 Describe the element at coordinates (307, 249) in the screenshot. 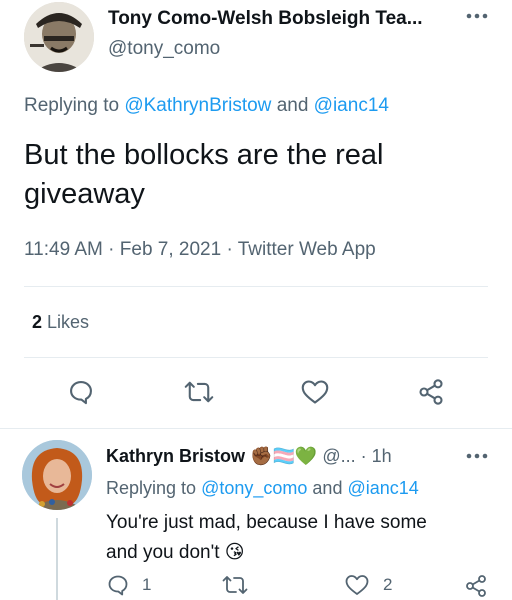

I see `tweet-source: Twitter Web App` at that location.